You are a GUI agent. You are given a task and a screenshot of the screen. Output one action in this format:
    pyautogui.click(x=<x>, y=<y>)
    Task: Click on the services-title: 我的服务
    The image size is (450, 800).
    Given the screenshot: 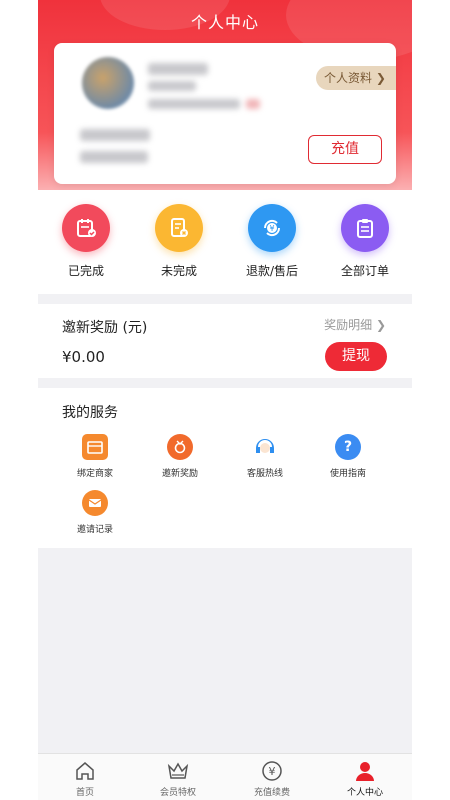 What is the action you would take?
    pyautogui.click(x=90, y=413)
    